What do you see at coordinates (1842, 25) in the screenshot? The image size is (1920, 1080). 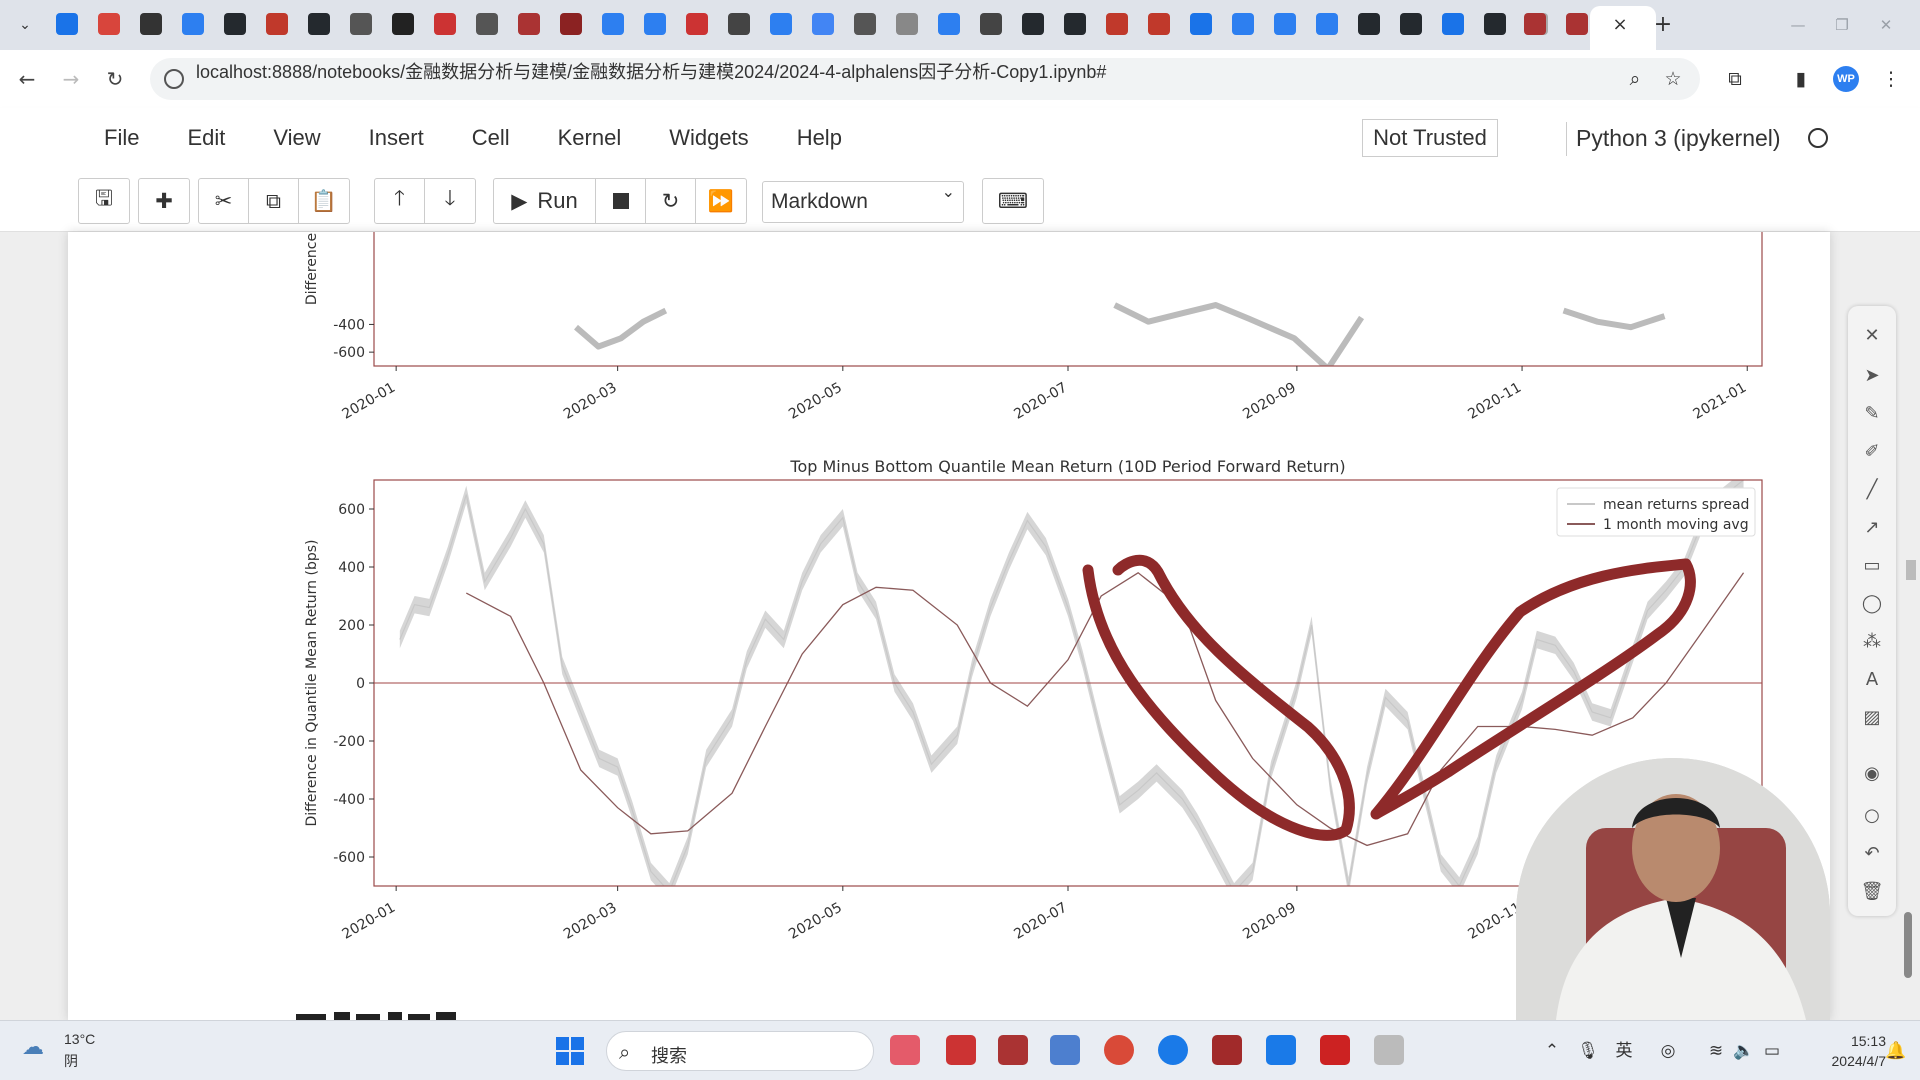 I see `maximize-icon: ❐` at bounding box center [1842, 25].